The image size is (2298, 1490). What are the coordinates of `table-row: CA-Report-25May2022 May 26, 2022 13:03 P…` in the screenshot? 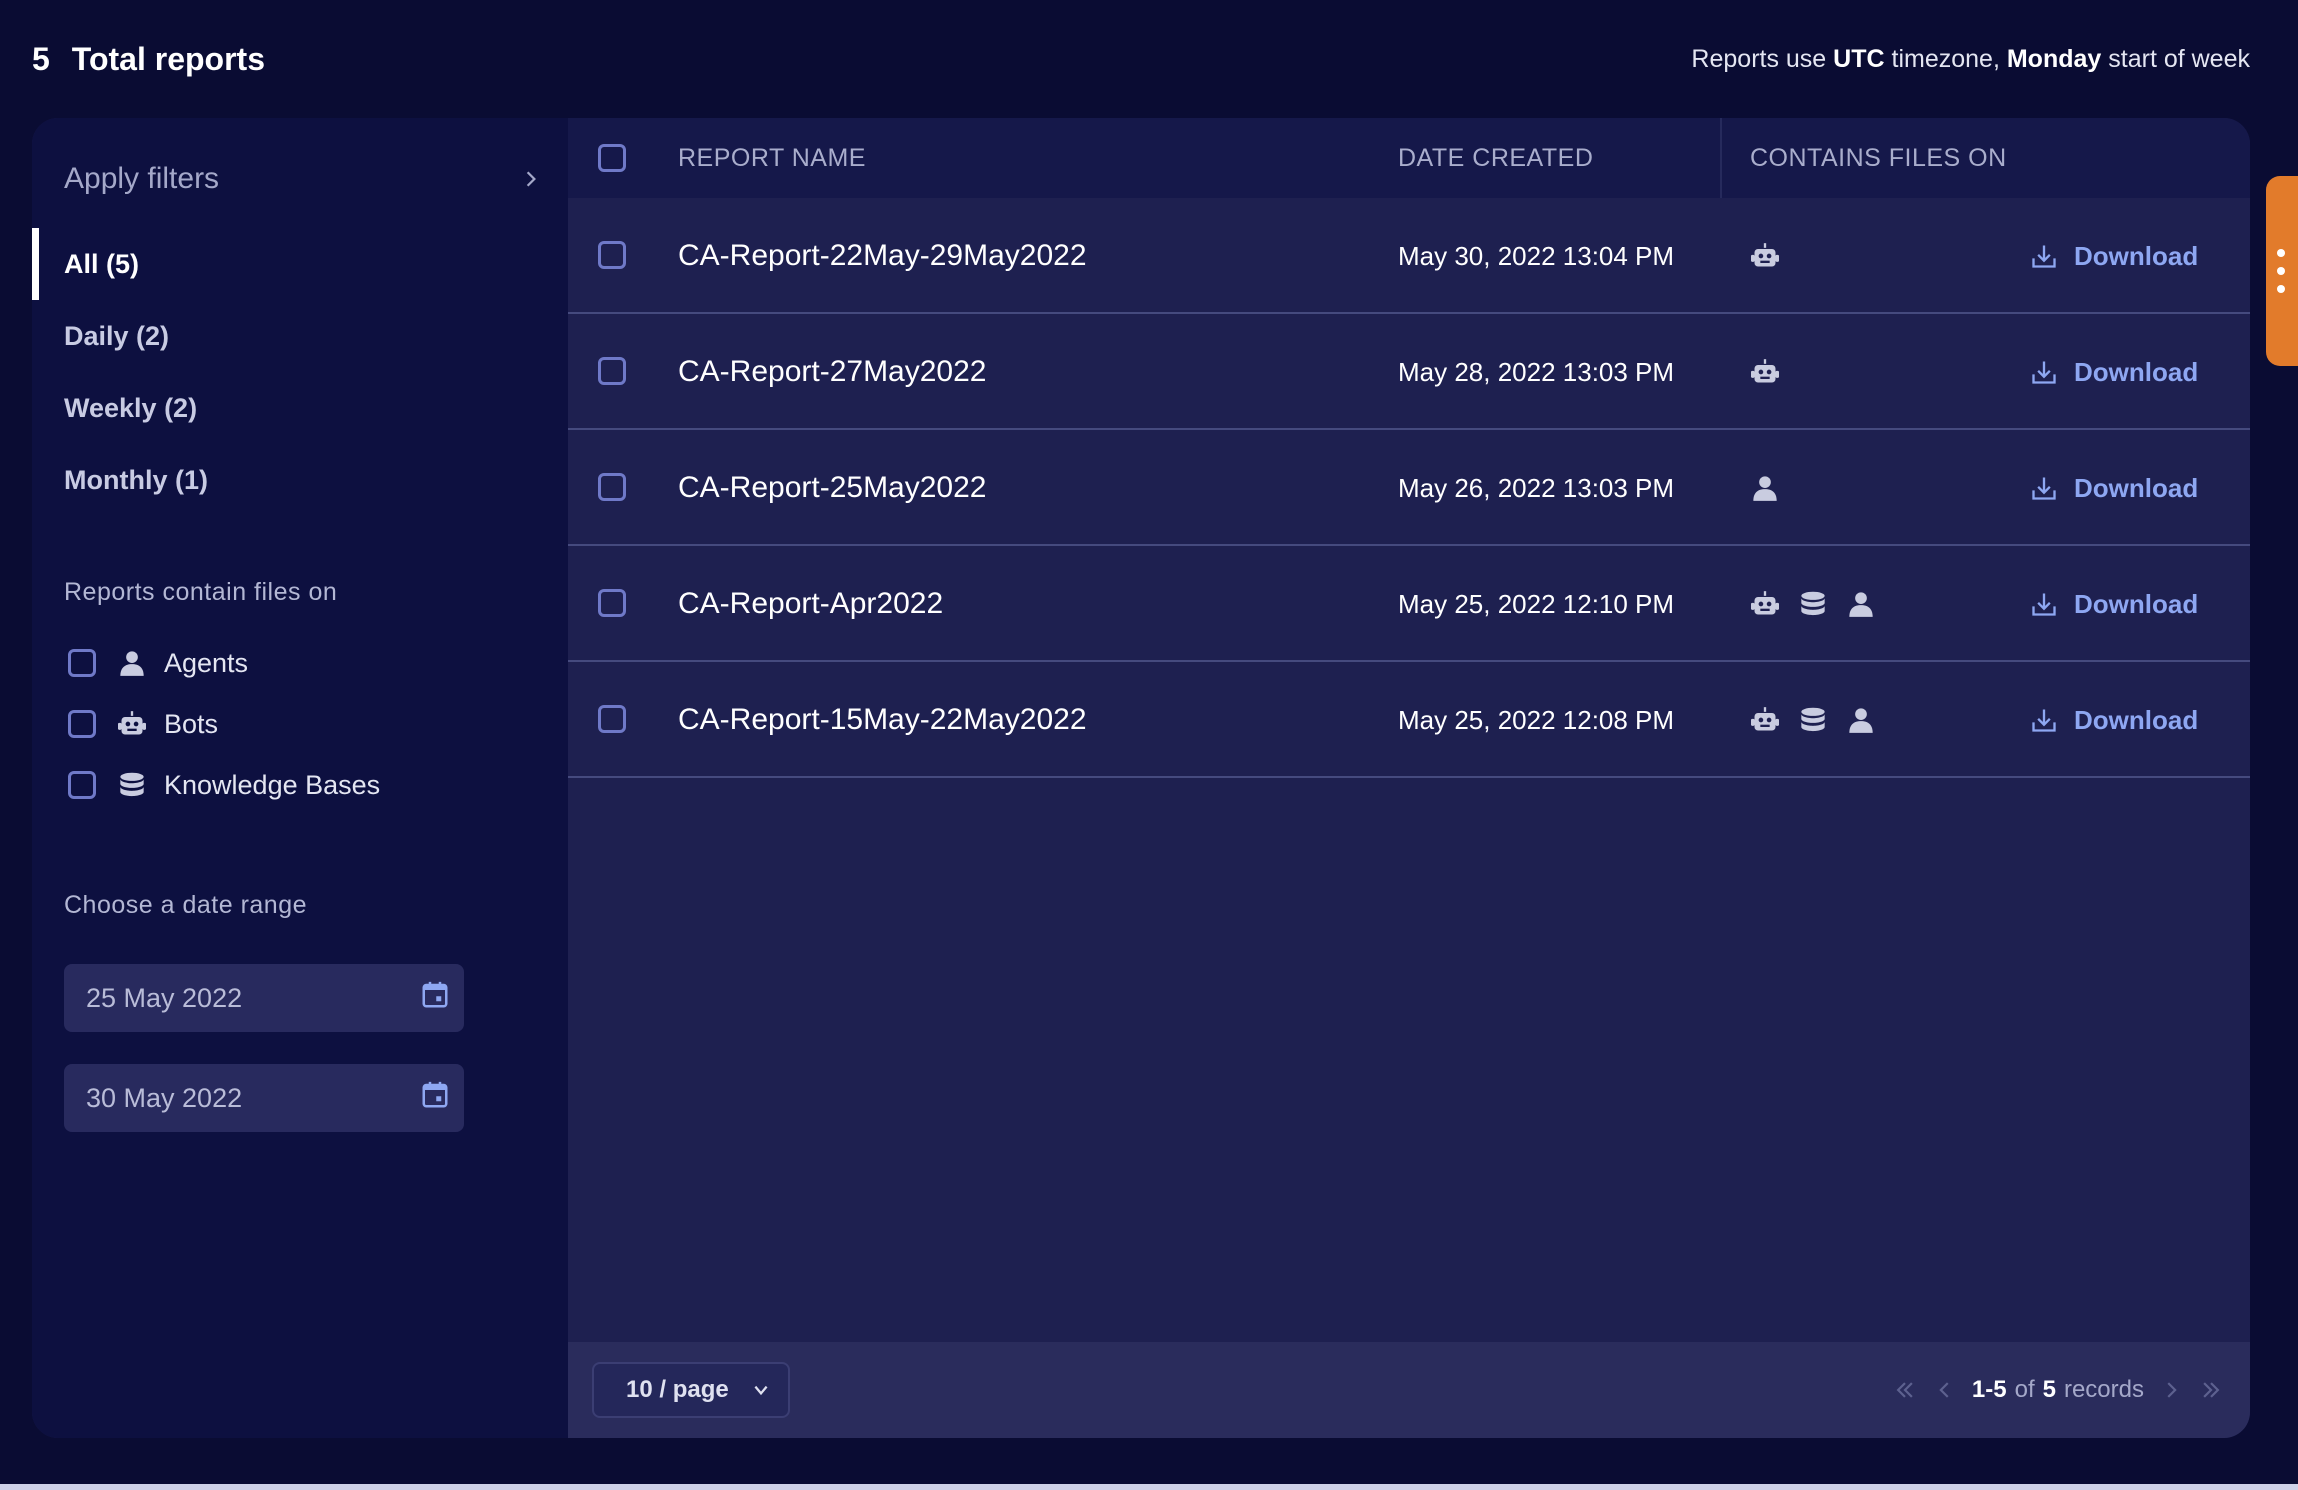 It's located at (1409, 488).